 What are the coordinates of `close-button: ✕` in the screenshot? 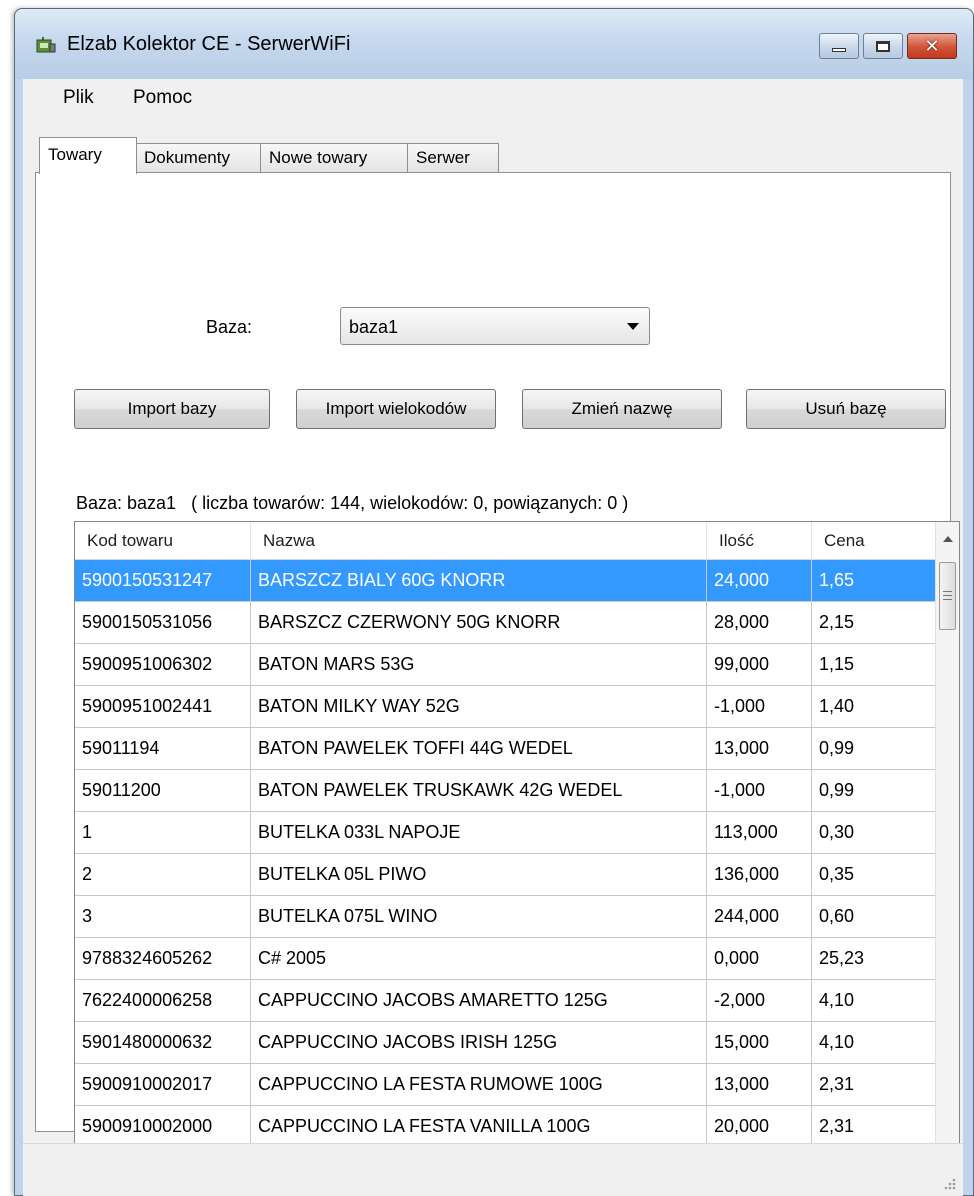 It's located at (932, 46).